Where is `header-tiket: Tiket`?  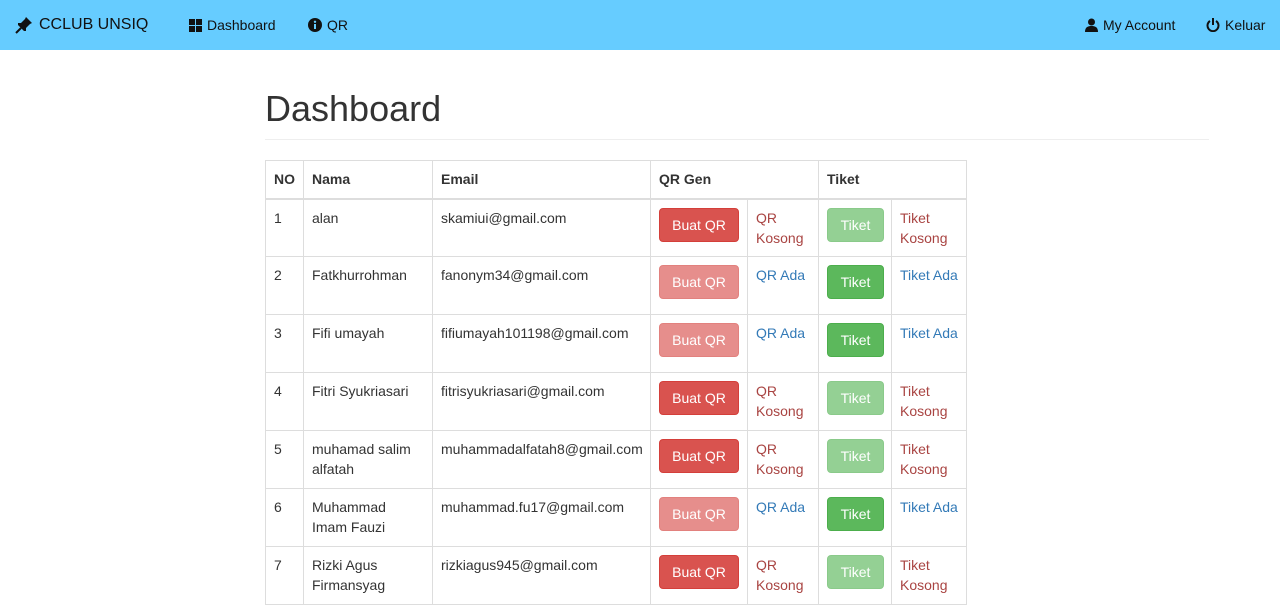
header-tiket: Tiket is located at coordinates (892, 180).